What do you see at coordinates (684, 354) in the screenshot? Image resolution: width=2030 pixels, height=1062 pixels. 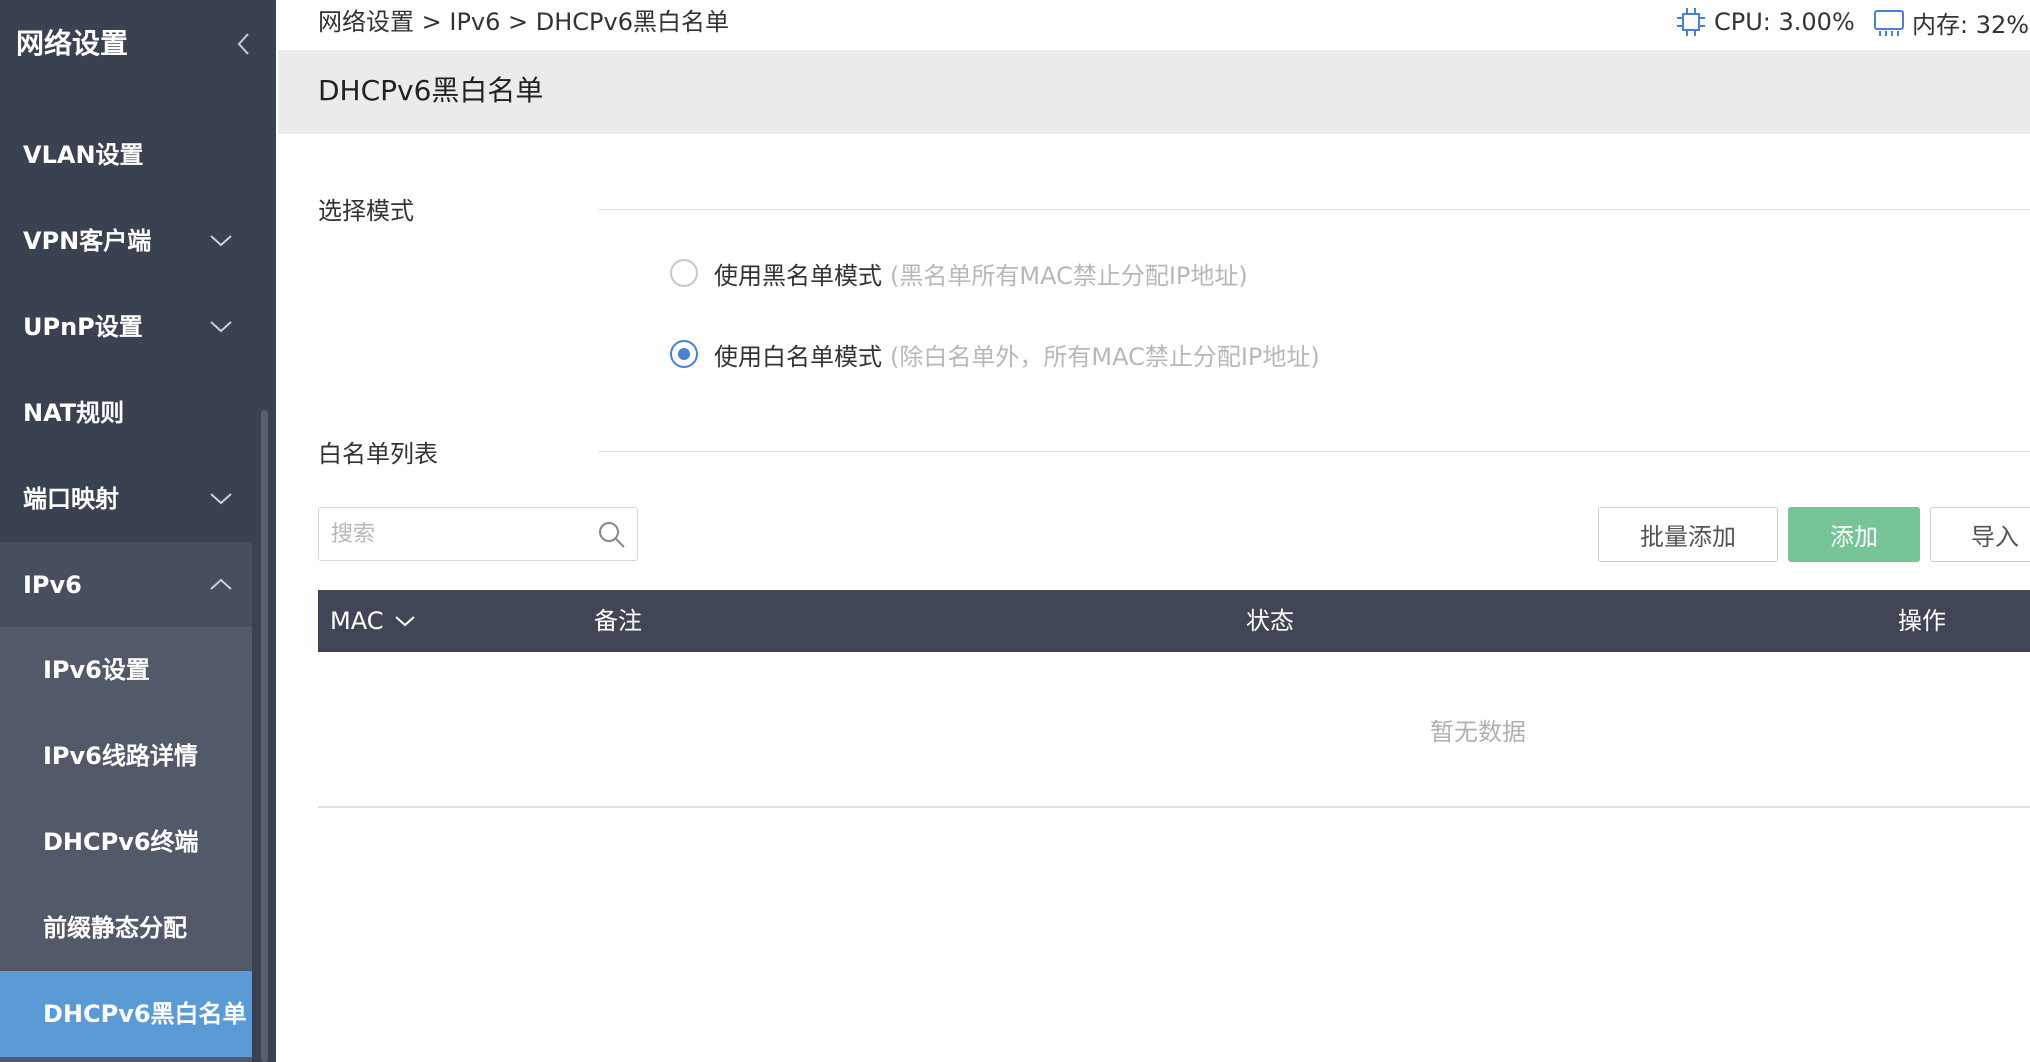 I see `whitelist-radio` at bounding box center [684, 354].